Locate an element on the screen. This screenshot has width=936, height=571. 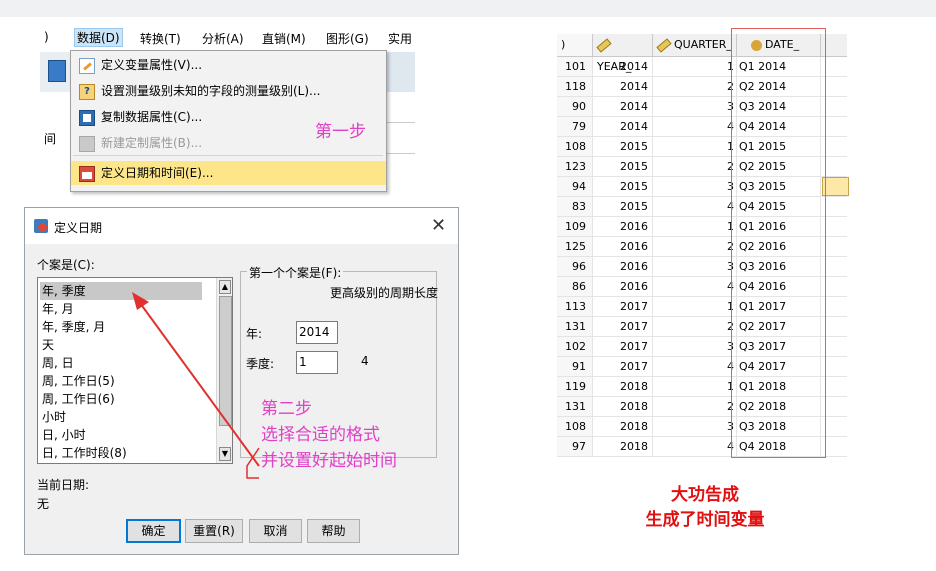
column-header-year: YEAR_ is located at coordinates (623, 53).